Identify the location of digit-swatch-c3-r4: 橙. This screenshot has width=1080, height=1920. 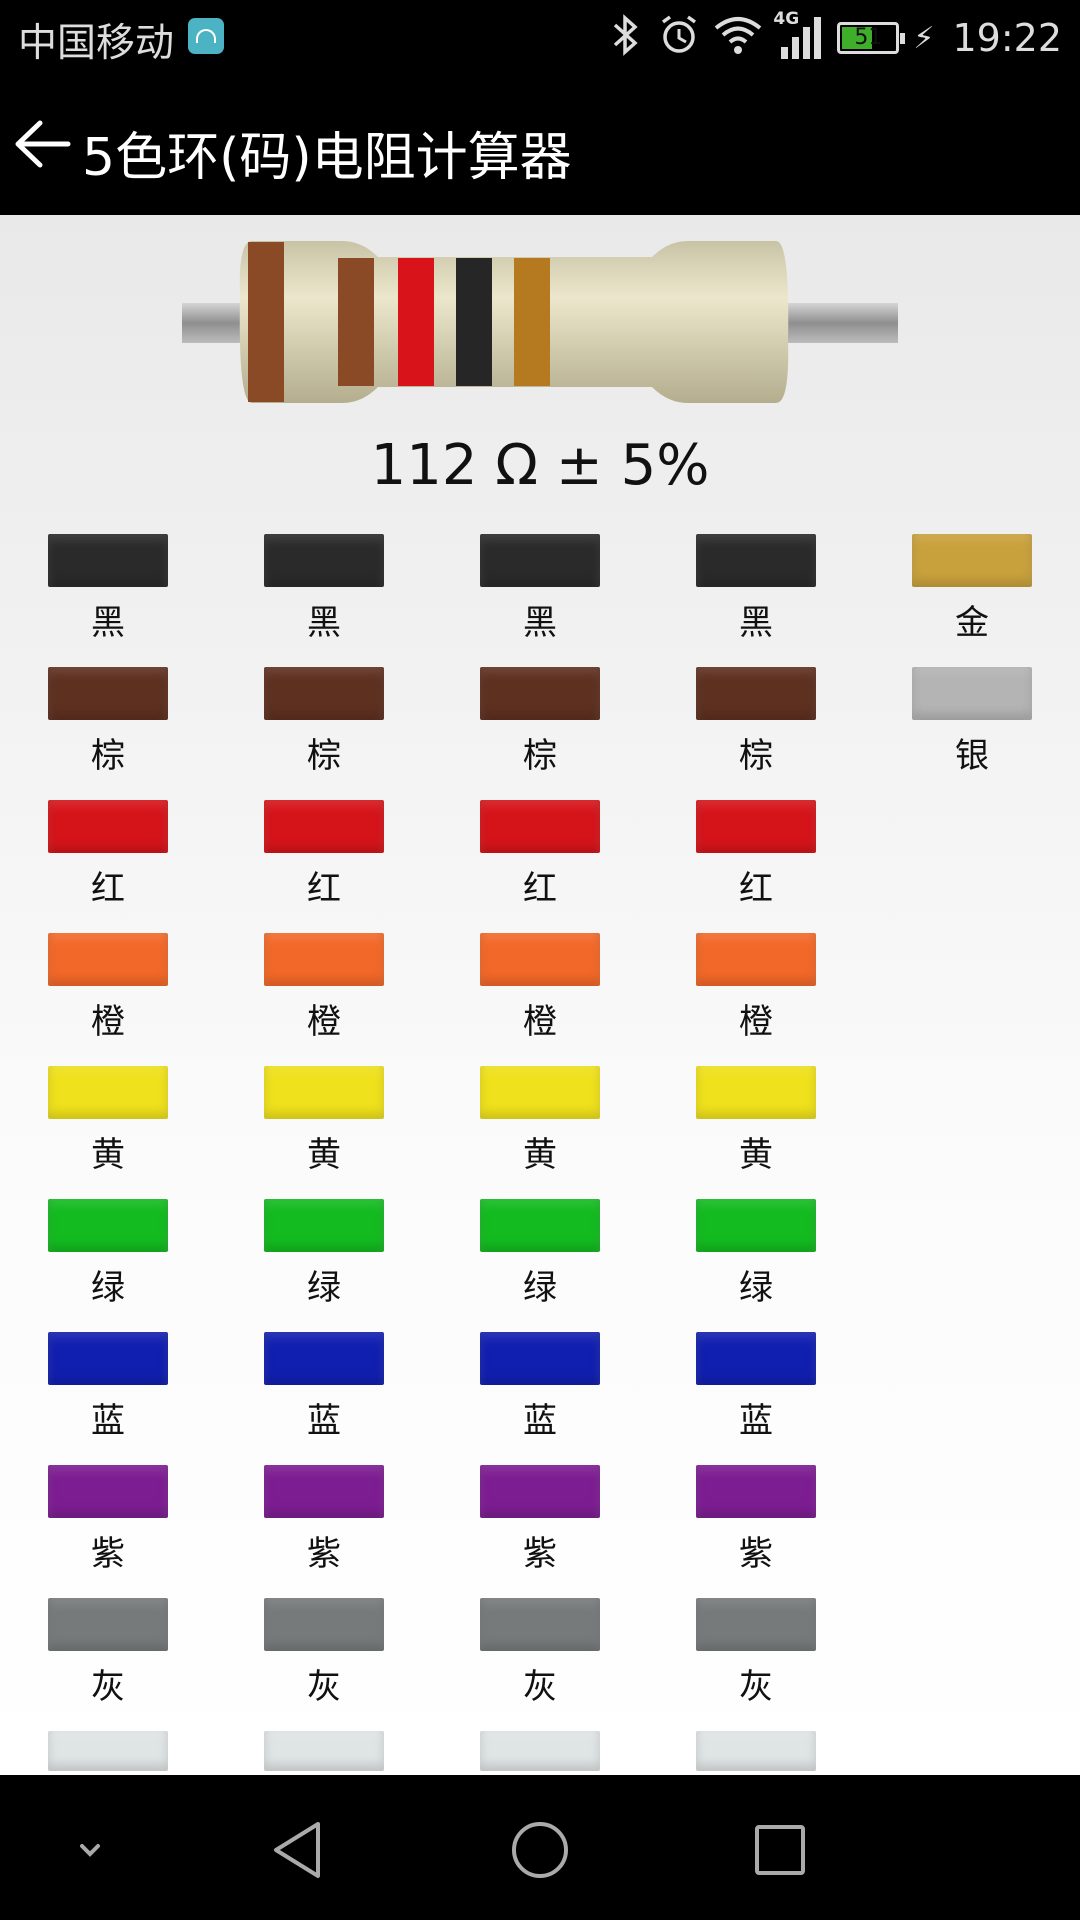
(540, 993).